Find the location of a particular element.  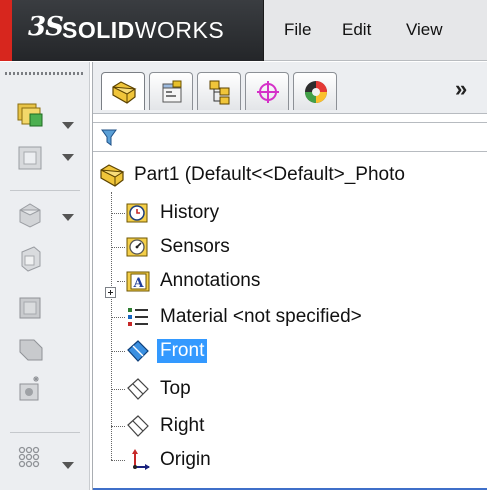

filter-bar is located at coordinates (290, 137).